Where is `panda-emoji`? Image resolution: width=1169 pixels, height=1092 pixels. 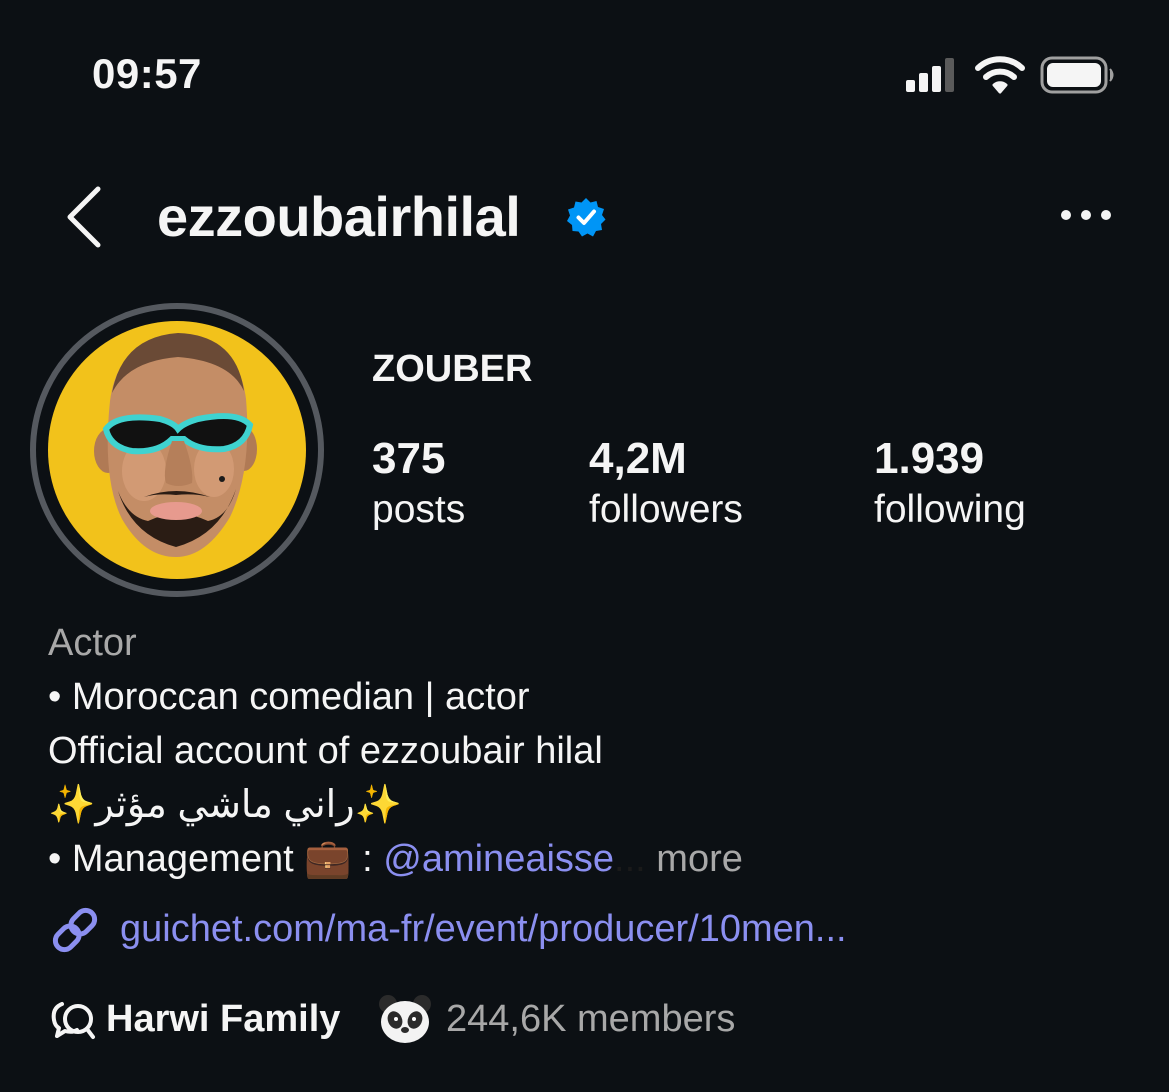 panda-emoji is located at coordinates (405, 1019).